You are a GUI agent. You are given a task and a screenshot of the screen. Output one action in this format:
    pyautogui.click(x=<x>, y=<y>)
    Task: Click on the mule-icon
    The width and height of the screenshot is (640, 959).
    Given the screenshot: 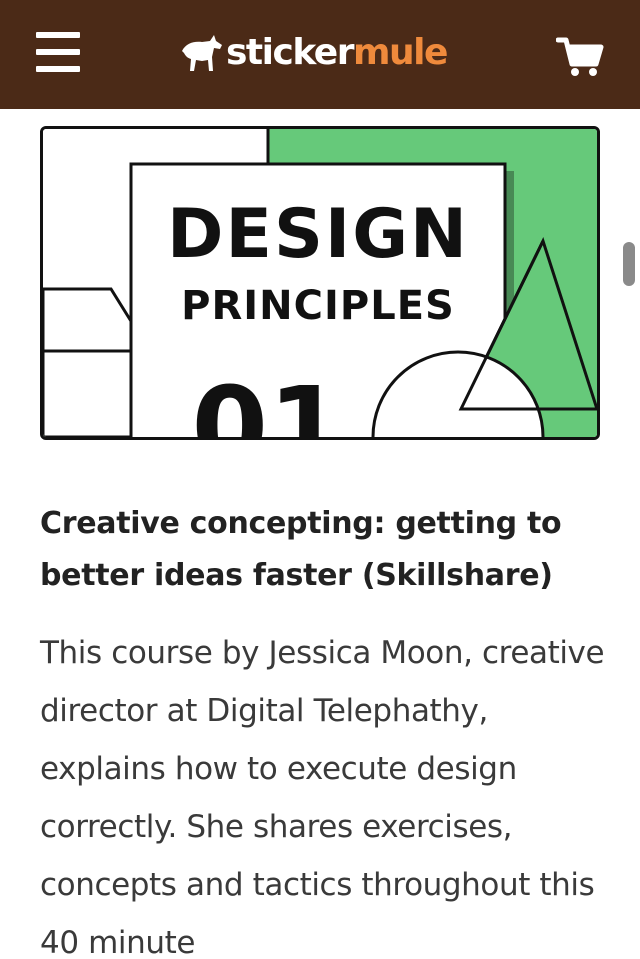 What is the action you would take?
    pyautogui.click(x=202, y=53)
    